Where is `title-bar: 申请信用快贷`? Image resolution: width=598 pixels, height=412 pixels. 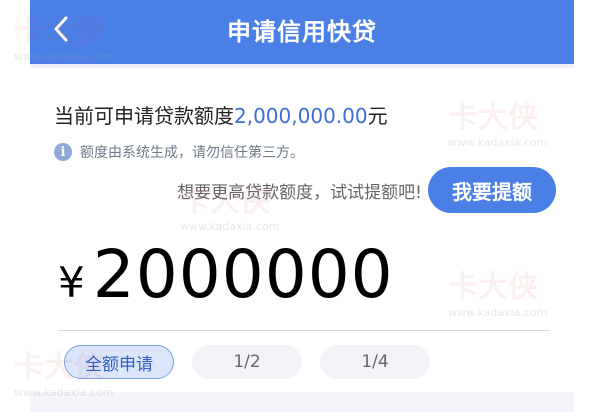 title-bar: 申请信用快贷 is located at coordinates (302, 32).